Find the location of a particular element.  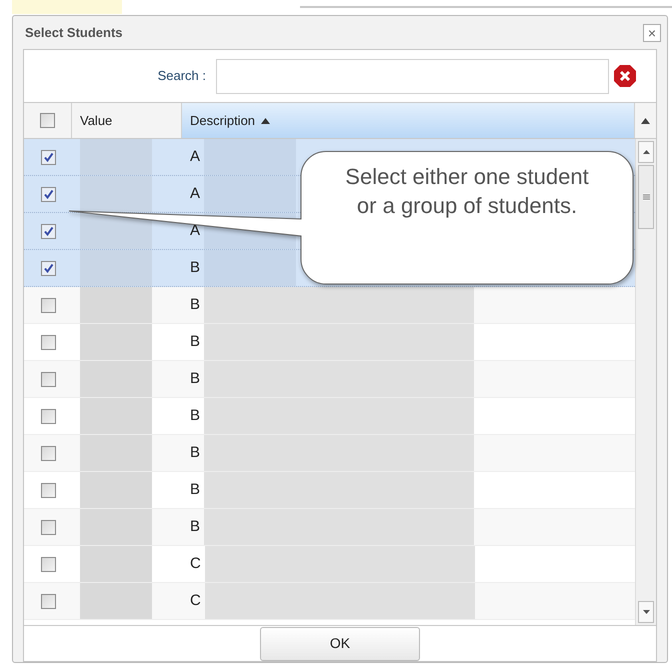

tooltip-text: Select either one student or a group of students. is located at coordinates (467, 191).